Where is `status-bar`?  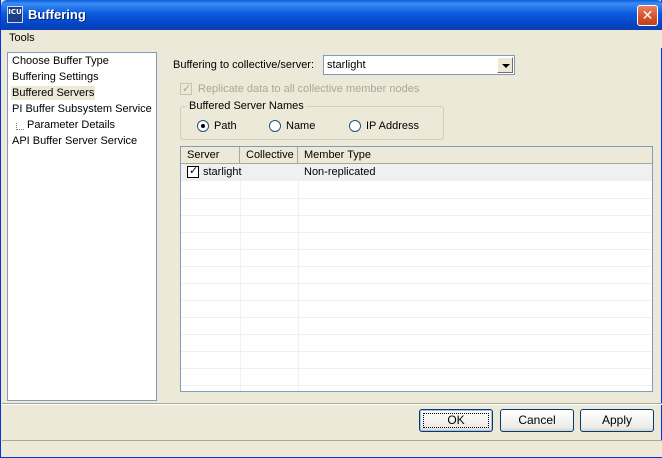
status-bar is located at coordinates (332, 448).